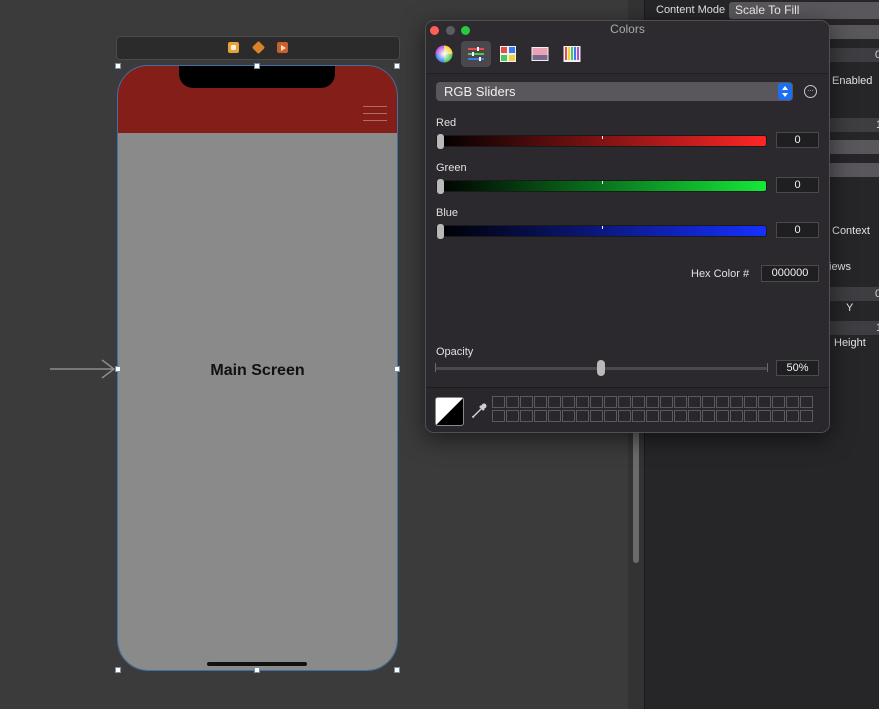  I want to click on exit-icon, so click(282, 47).